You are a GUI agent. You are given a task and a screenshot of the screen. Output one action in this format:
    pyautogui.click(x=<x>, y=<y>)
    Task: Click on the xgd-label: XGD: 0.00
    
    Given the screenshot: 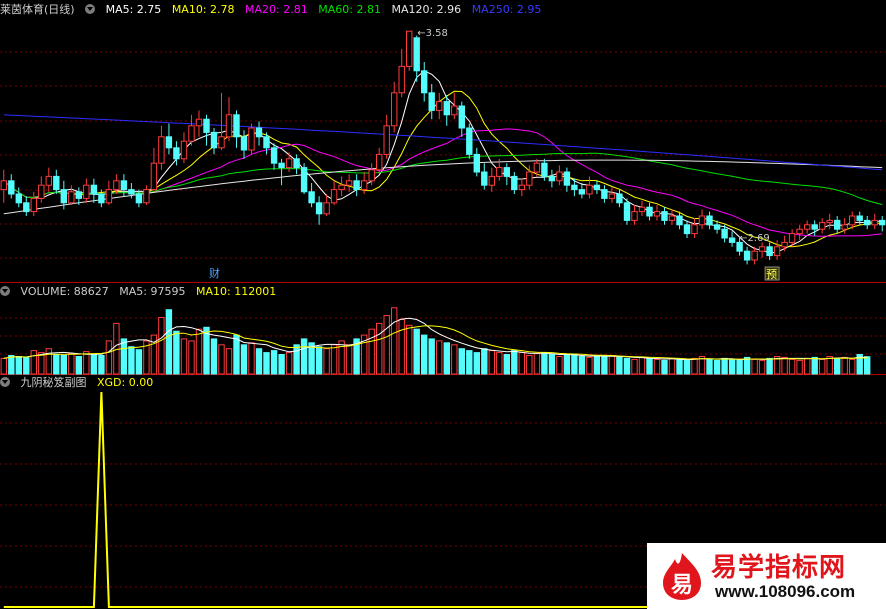 What is the action you would take?
    pyautogui.click(x=125, y=382)
    